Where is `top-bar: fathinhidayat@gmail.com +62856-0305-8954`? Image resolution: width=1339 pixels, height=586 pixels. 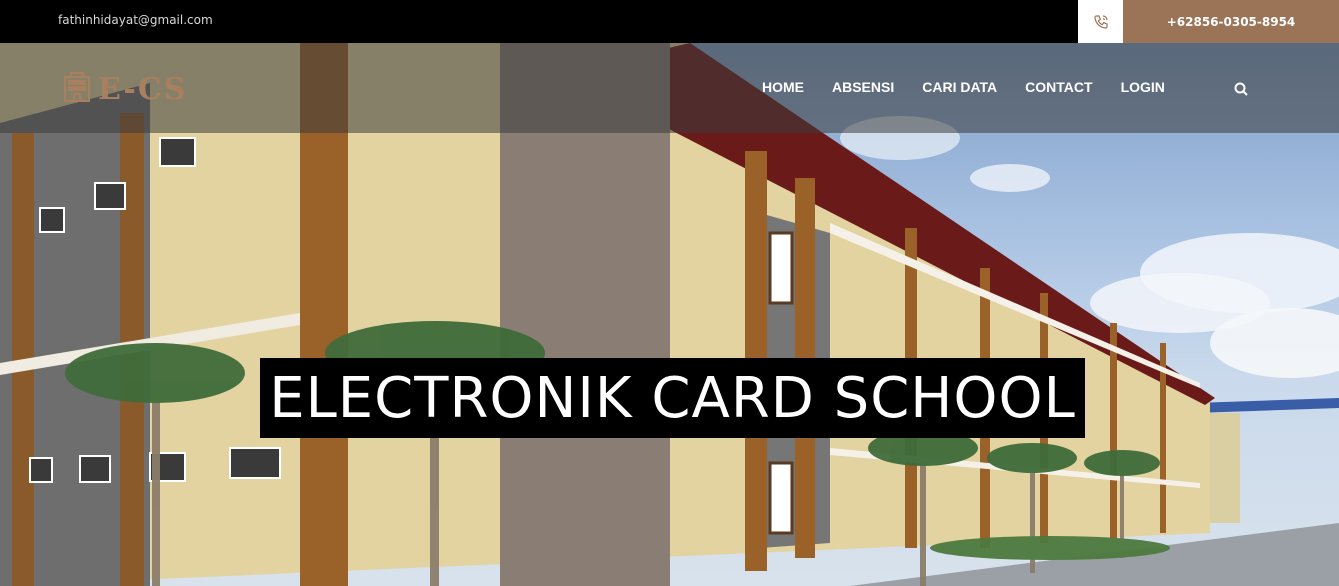
top-bar: fathinhidayat@gmail.com +62856-0305-8954 is located at coordinates (669, 21).